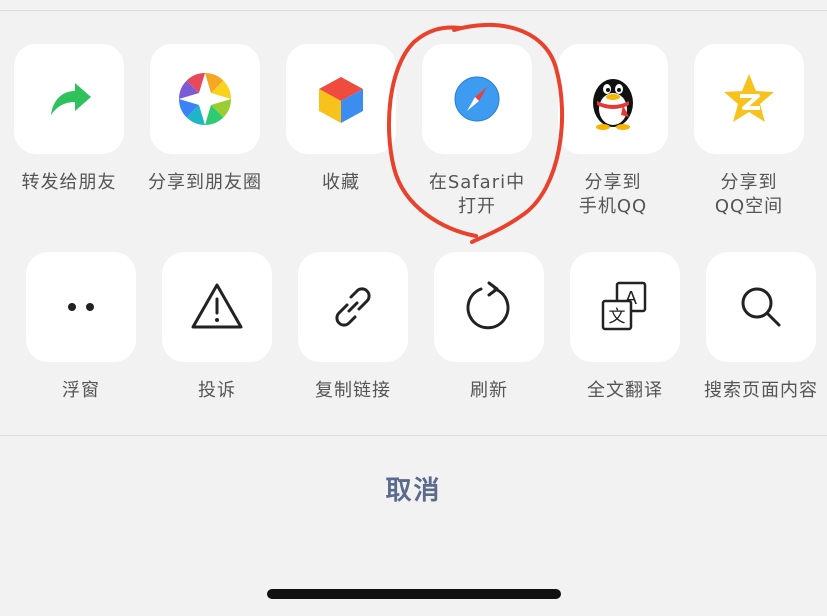 This screenshot has height=616, width=827. I want to click on favorites-button, so click(341, 99).